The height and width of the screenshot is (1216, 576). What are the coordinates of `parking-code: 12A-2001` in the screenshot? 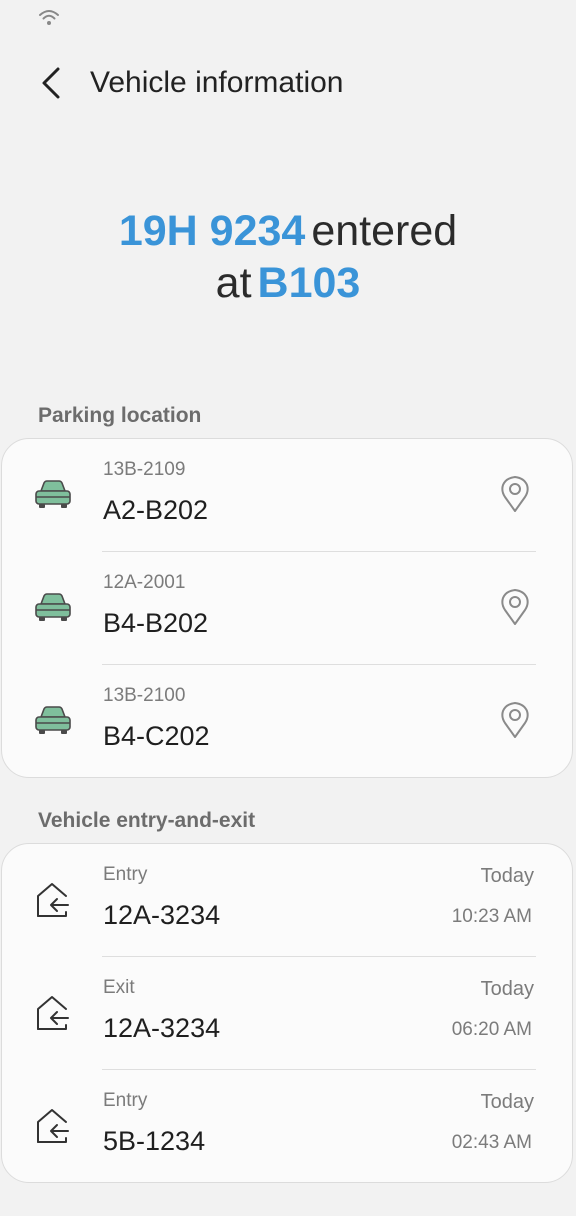 It's located at (144, 582).